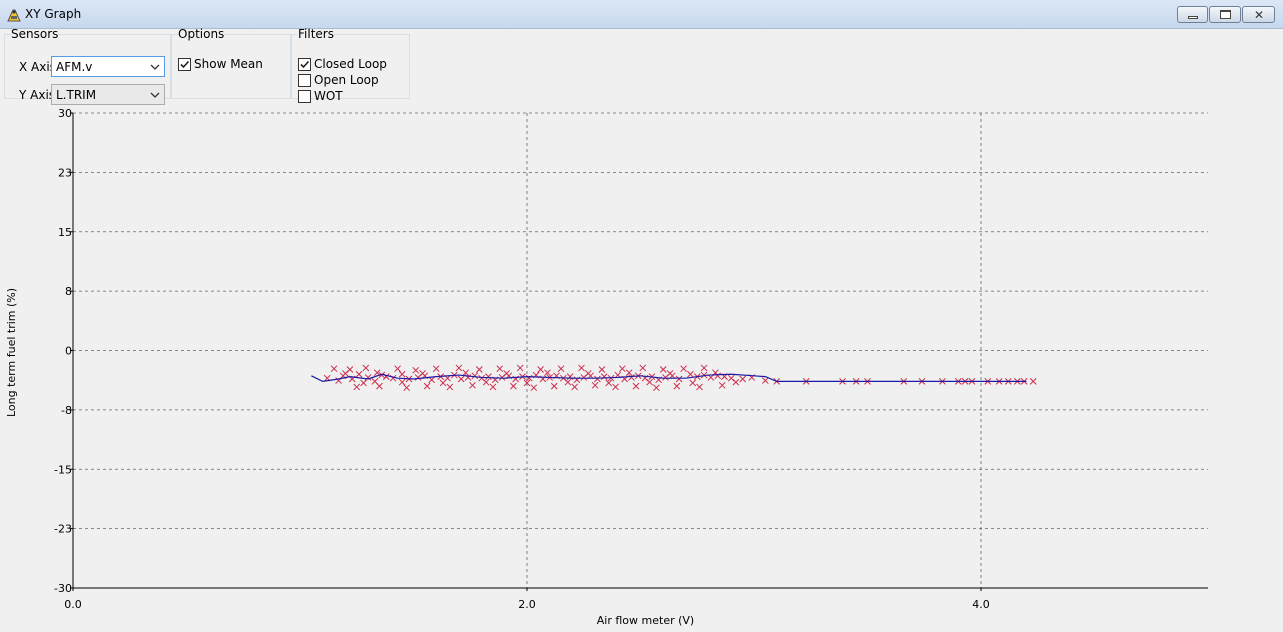 The image size is (1283, 632). I want to click on show-mean-checkbox, so click(184, 64).